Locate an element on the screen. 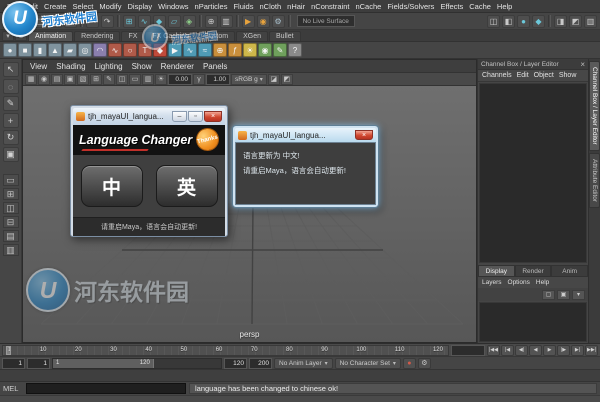 This screenshot has width=600, height=402. shelf-expression-icon: ƒ is located at coordinates (235, 50).